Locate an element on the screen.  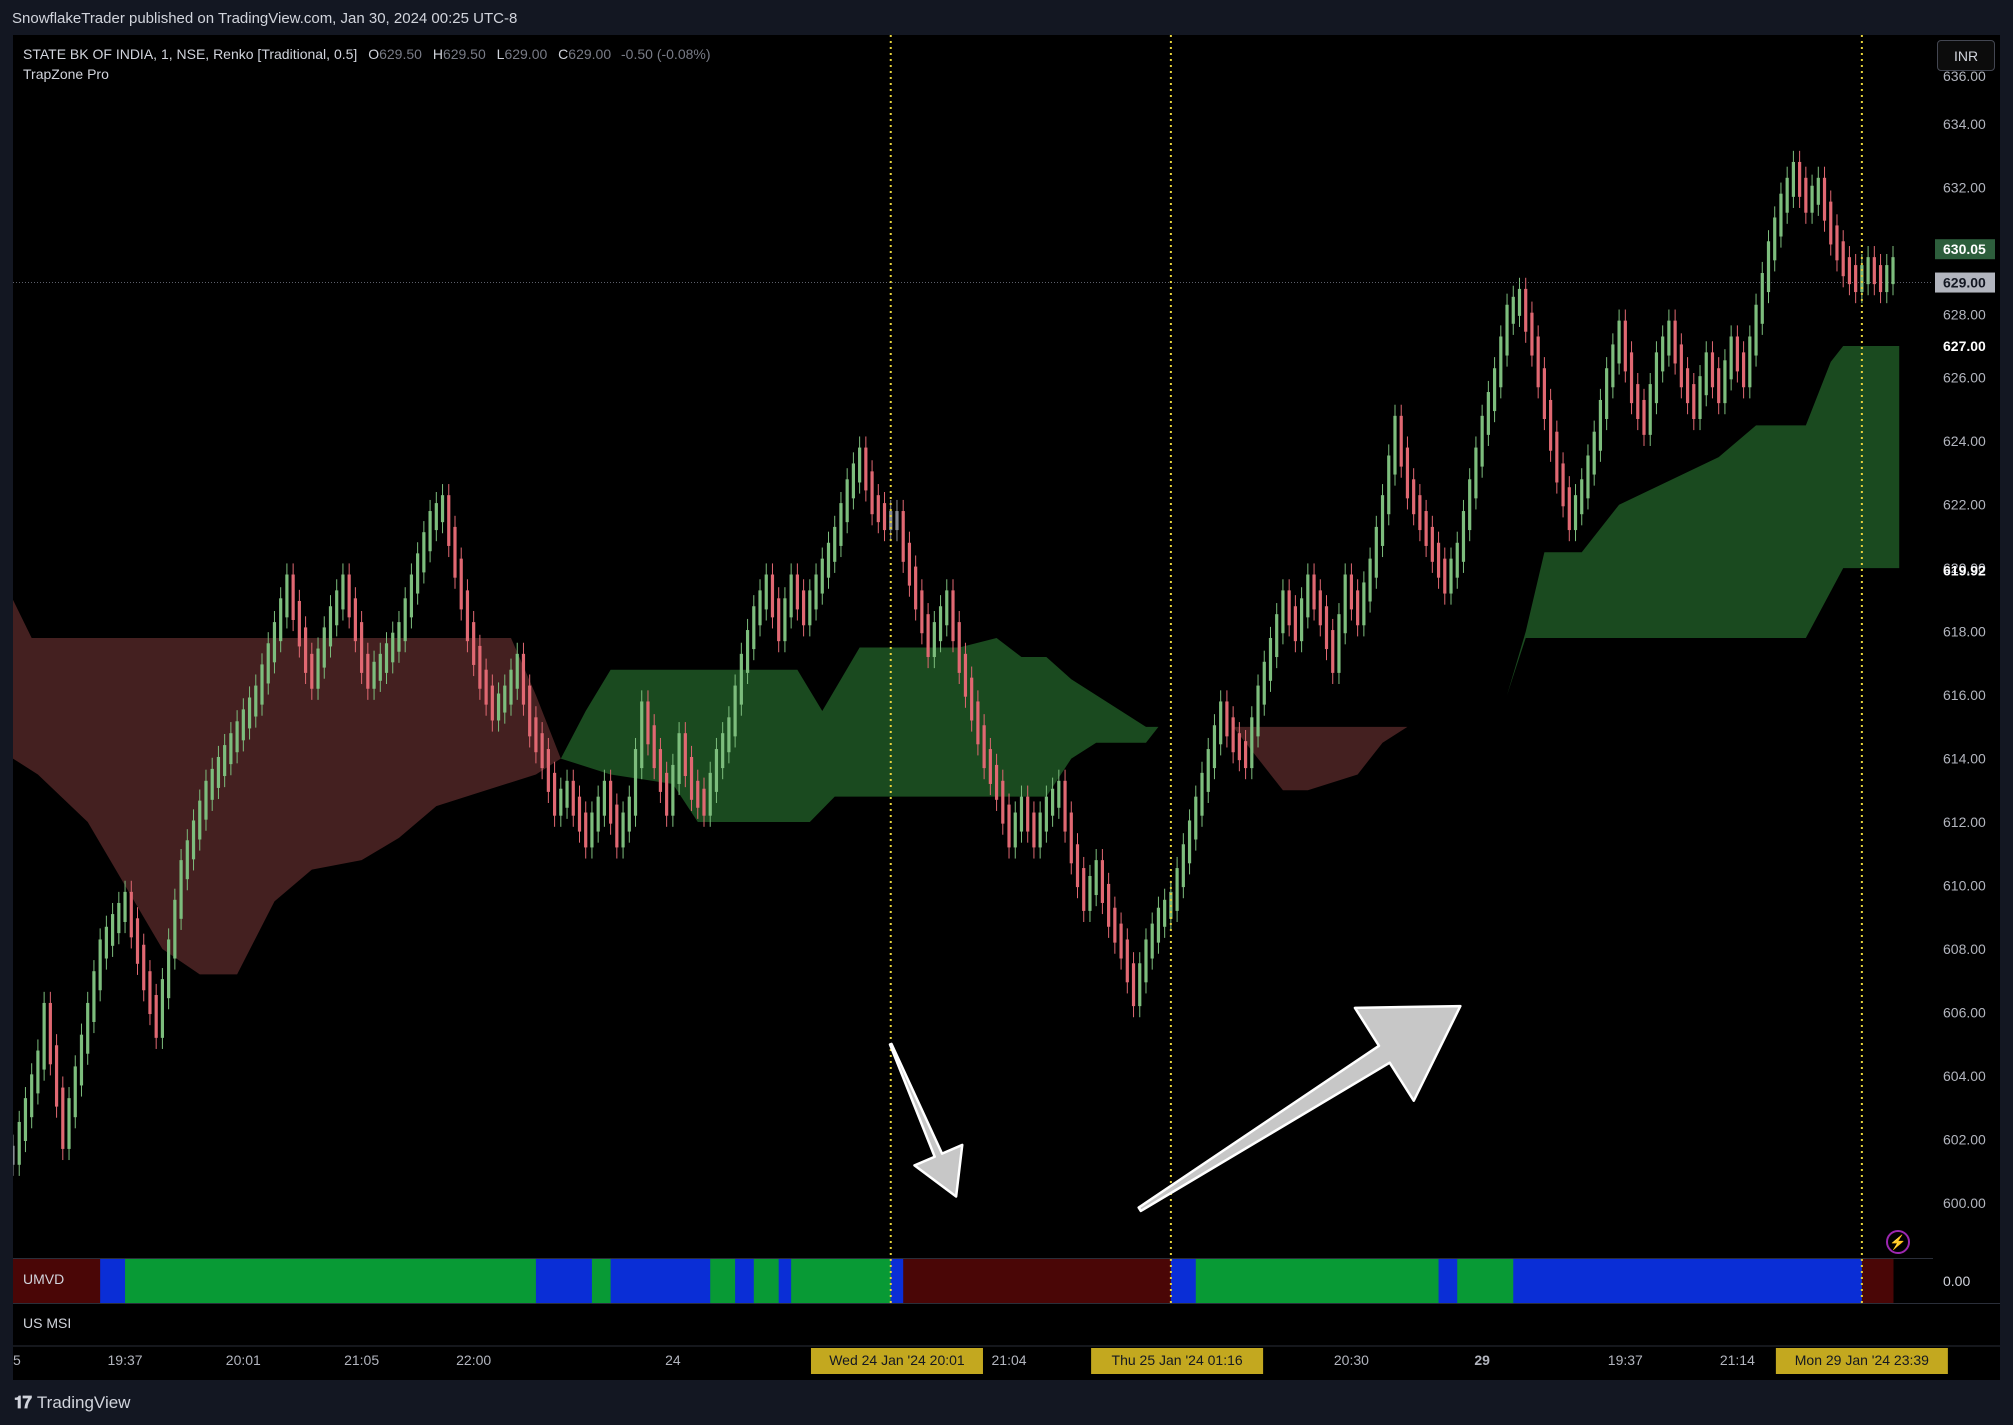
x-tick-label: 21:05 is located at coordinates (361, 1360).